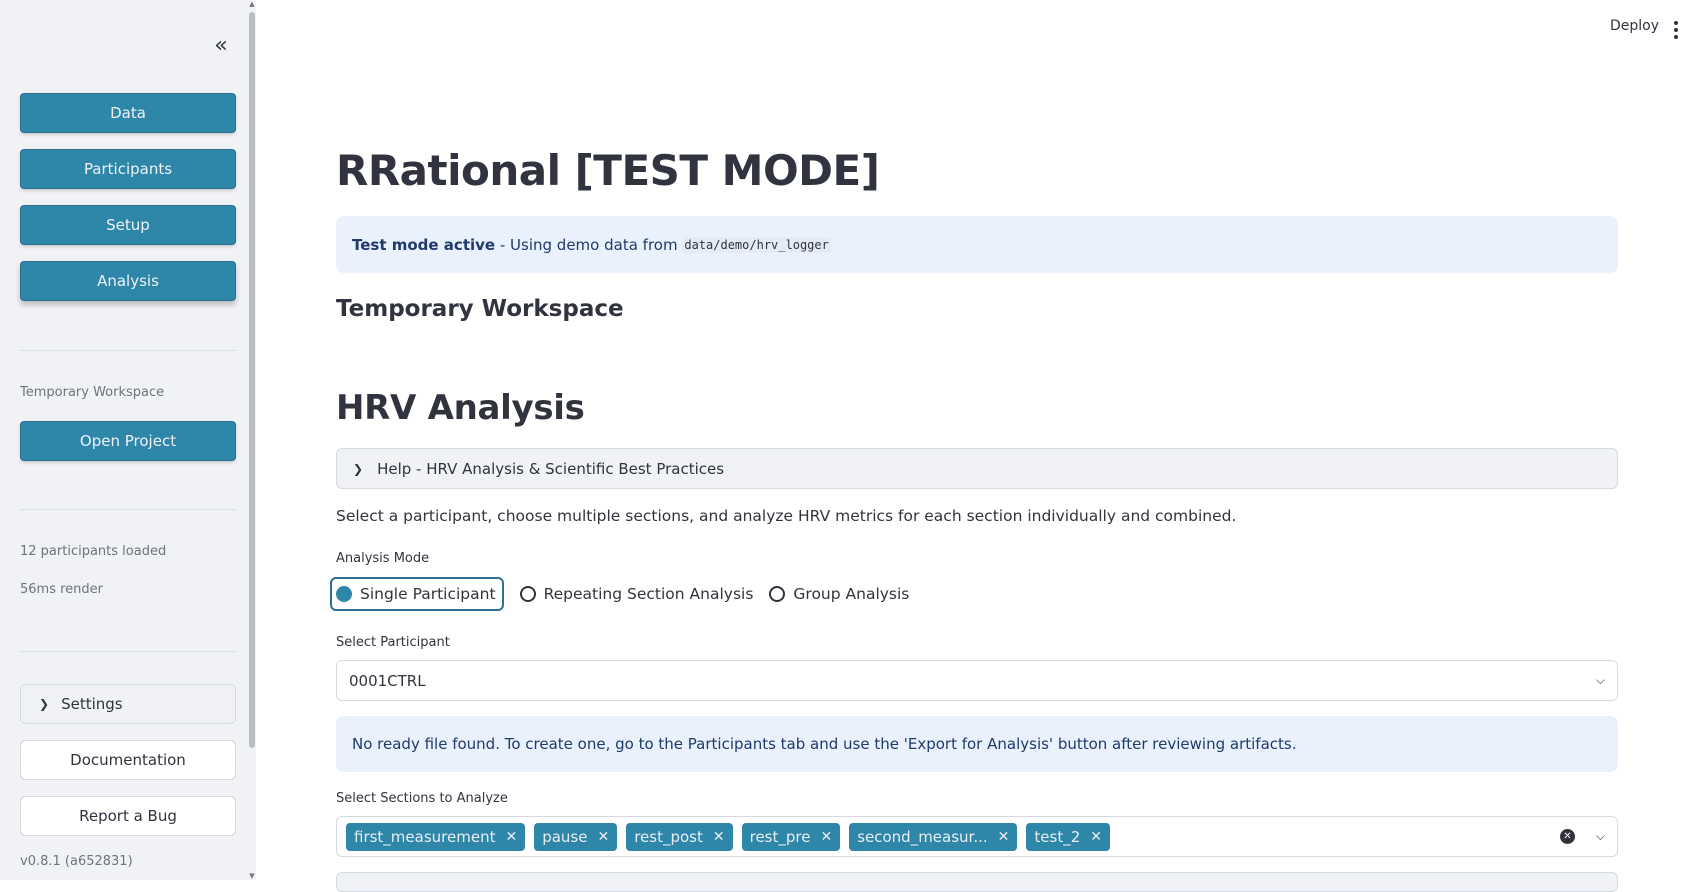 The image size is (1707, 892). I want to click on radio-label: Repeating Section Analysis, so click(648, 594).